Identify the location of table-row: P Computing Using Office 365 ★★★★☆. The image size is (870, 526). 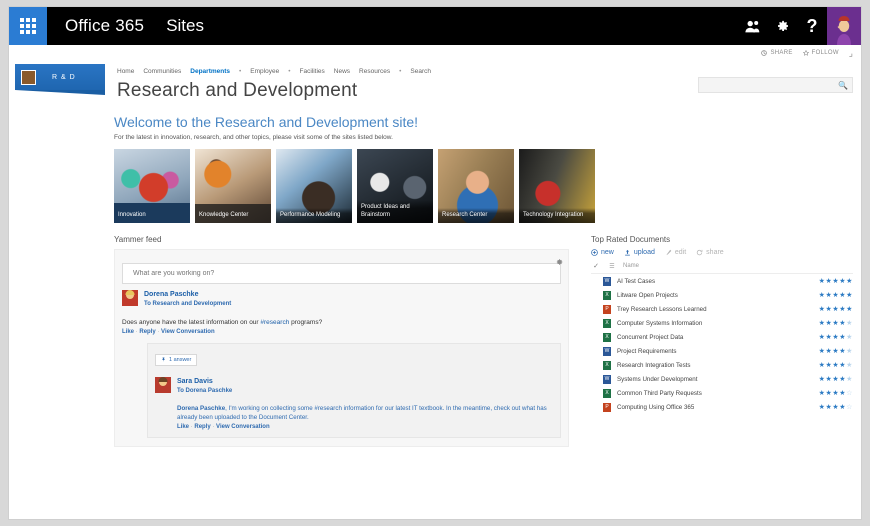
(722, 407).